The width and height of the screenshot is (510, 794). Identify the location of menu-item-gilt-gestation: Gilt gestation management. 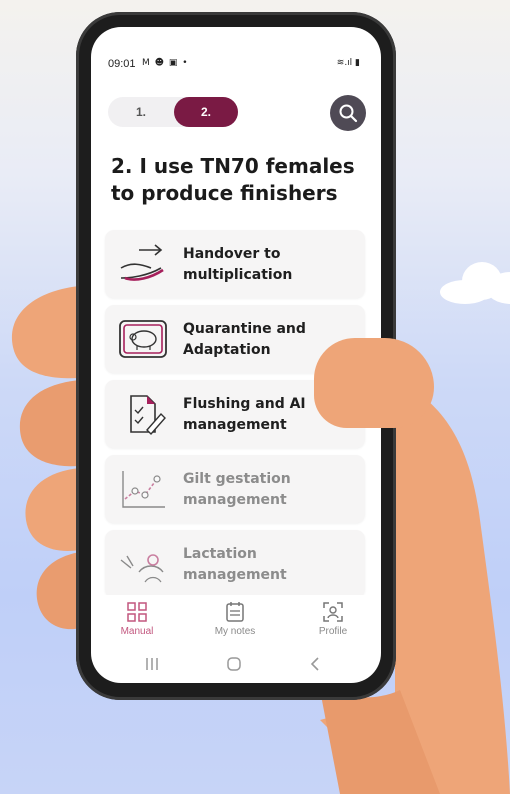
(235, 489).